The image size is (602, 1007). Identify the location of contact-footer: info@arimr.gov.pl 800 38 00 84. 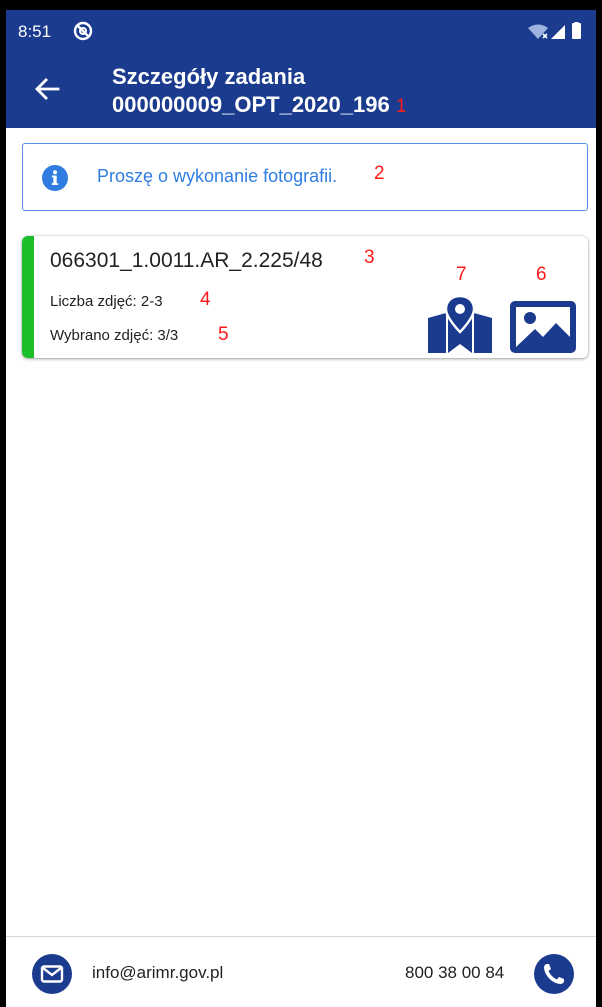
(301, 971).